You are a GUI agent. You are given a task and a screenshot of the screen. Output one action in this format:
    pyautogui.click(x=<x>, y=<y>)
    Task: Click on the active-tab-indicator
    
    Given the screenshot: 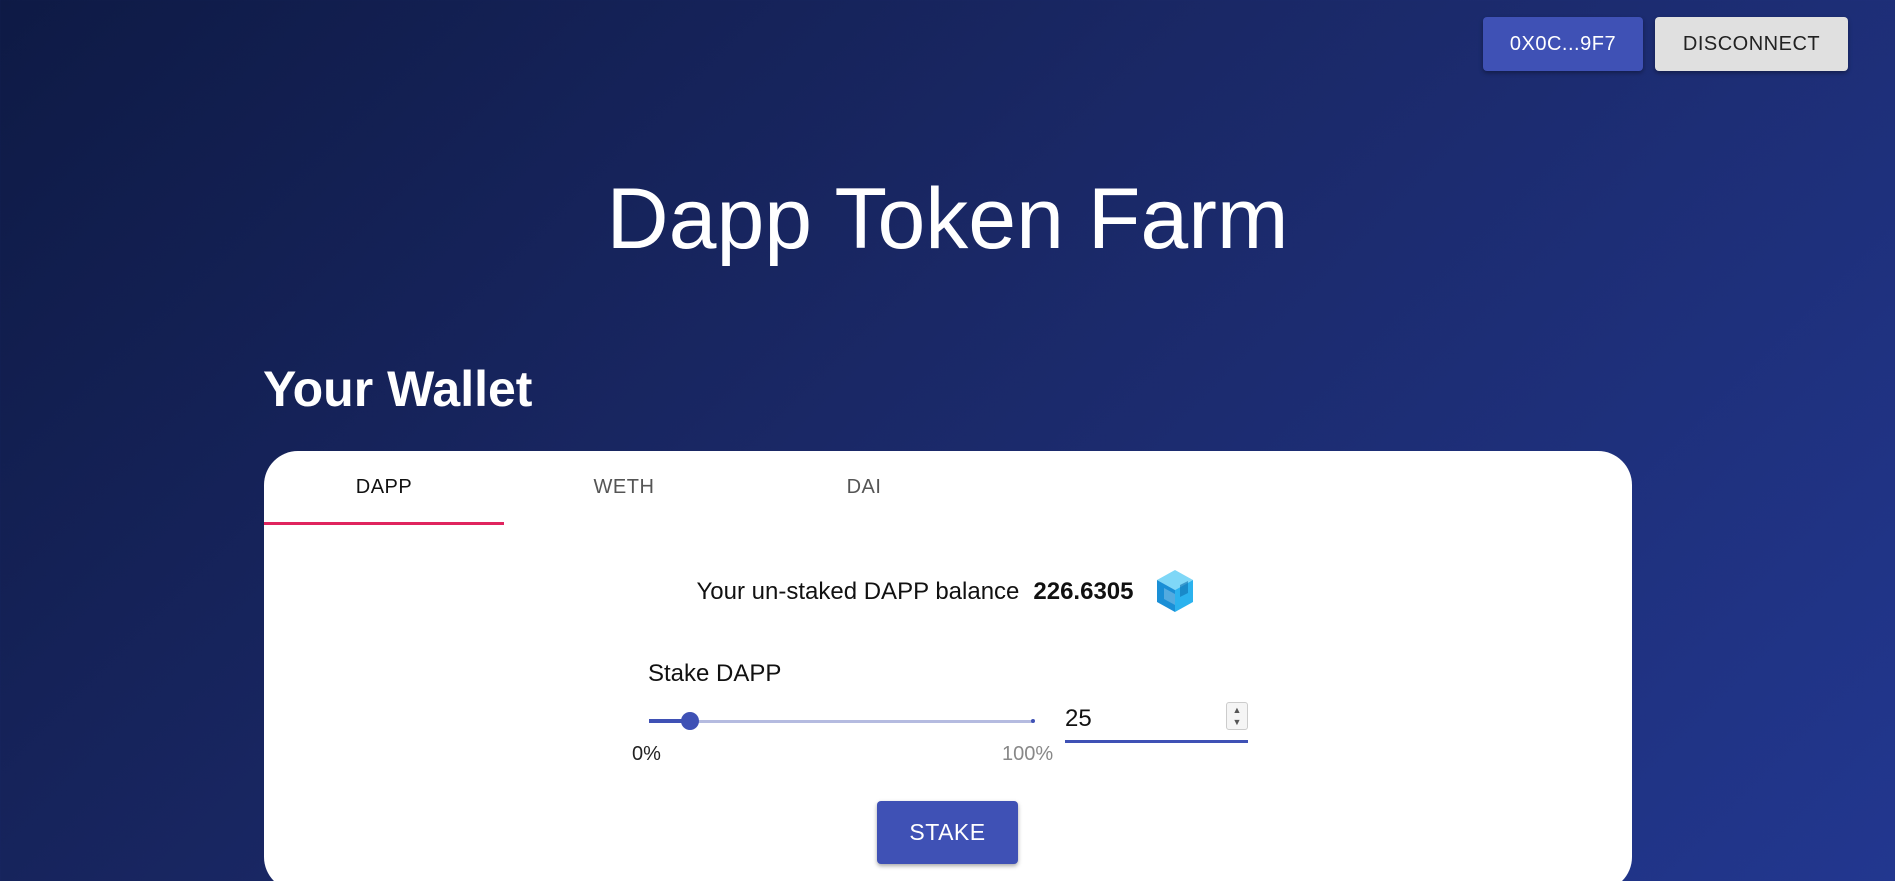 What is the action you would take?
    pyautogui.click(x=384, y=523)
    